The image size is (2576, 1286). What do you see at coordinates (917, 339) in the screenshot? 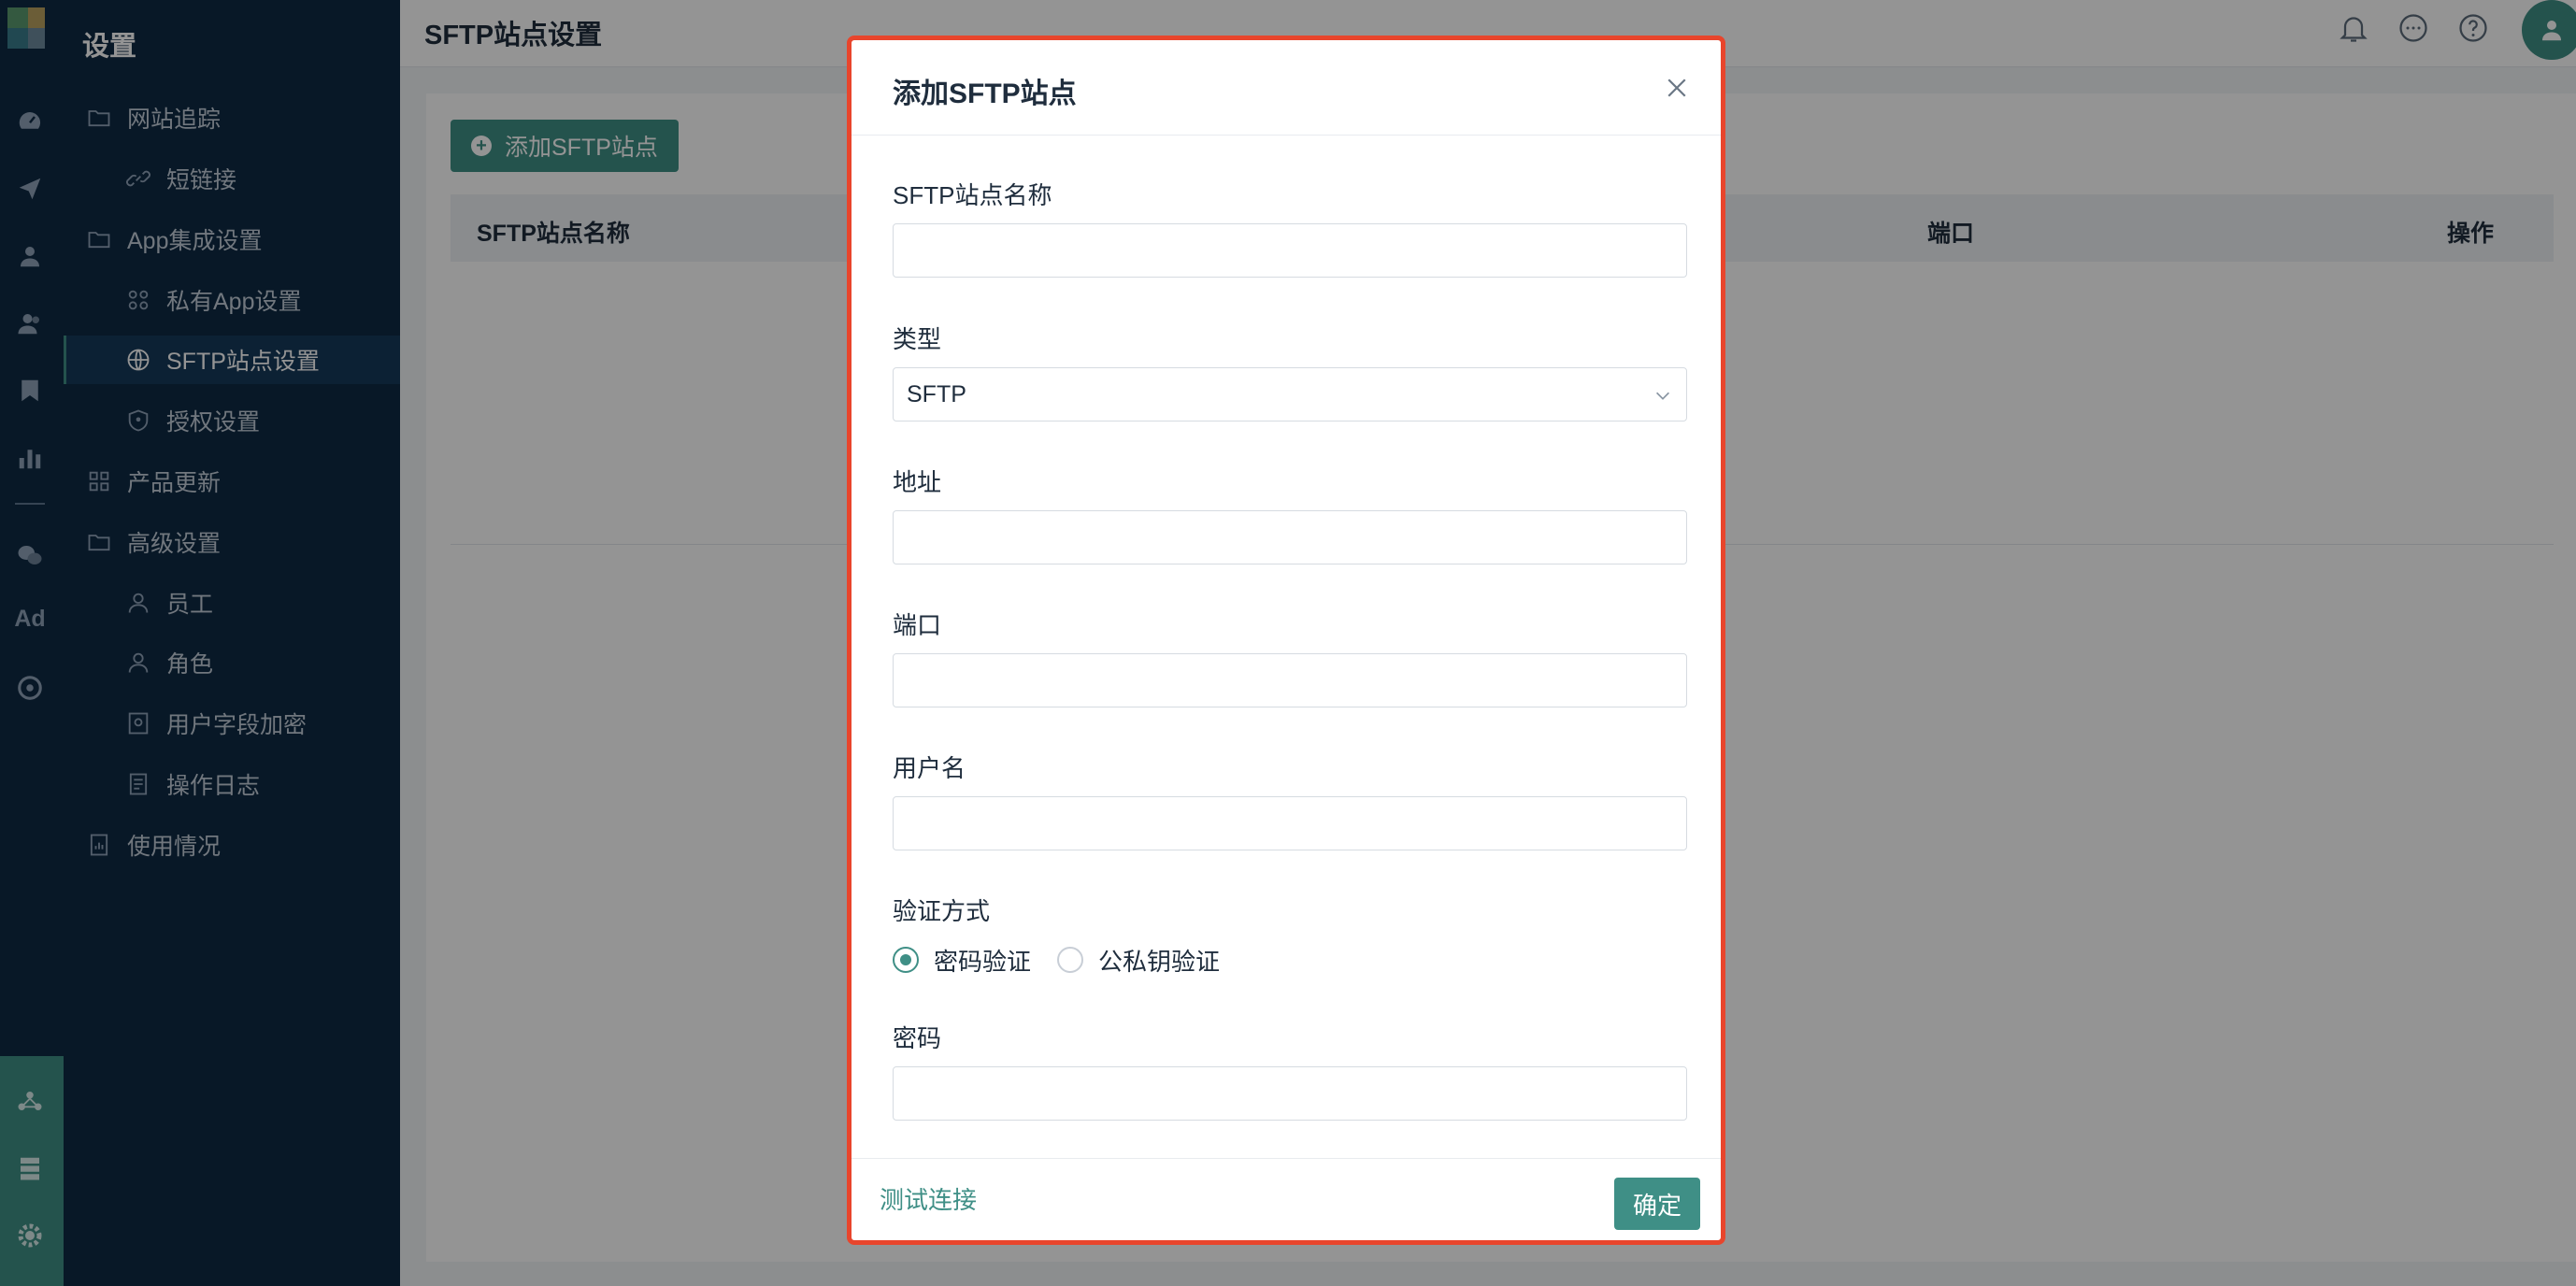
I see `type-label: 类型` at bounding box center [917, 339].